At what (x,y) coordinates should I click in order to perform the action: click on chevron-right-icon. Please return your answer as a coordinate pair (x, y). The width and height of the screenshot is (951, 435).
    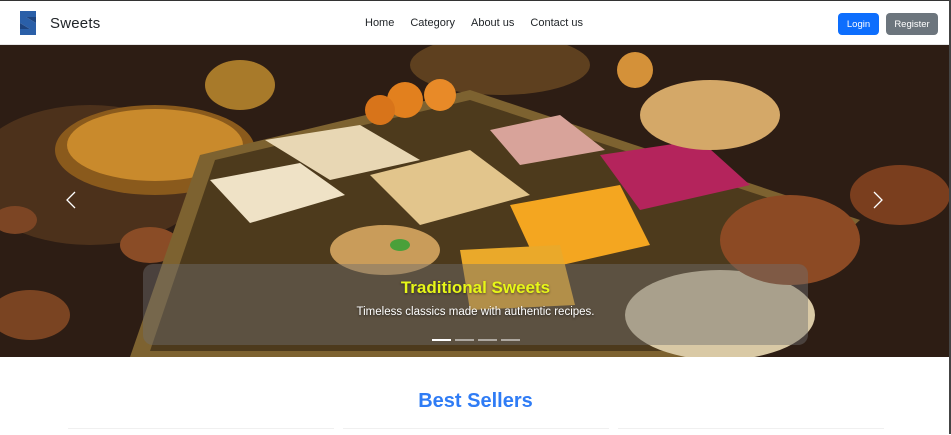
    Looking at the image, I should click on (878, 200).